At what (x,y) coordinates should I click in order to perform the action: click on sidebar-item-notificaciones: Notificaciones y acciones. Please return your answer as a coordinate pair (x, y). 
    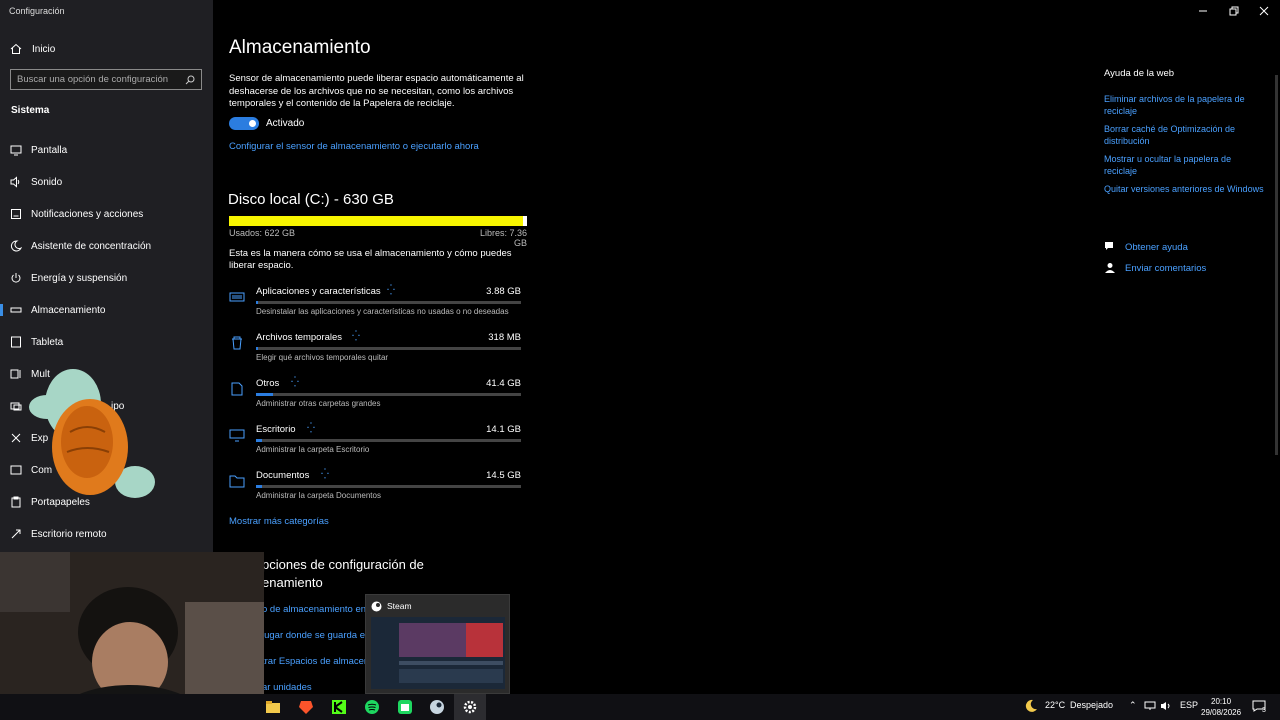
    Looking at the image, I should click on (106, 214).